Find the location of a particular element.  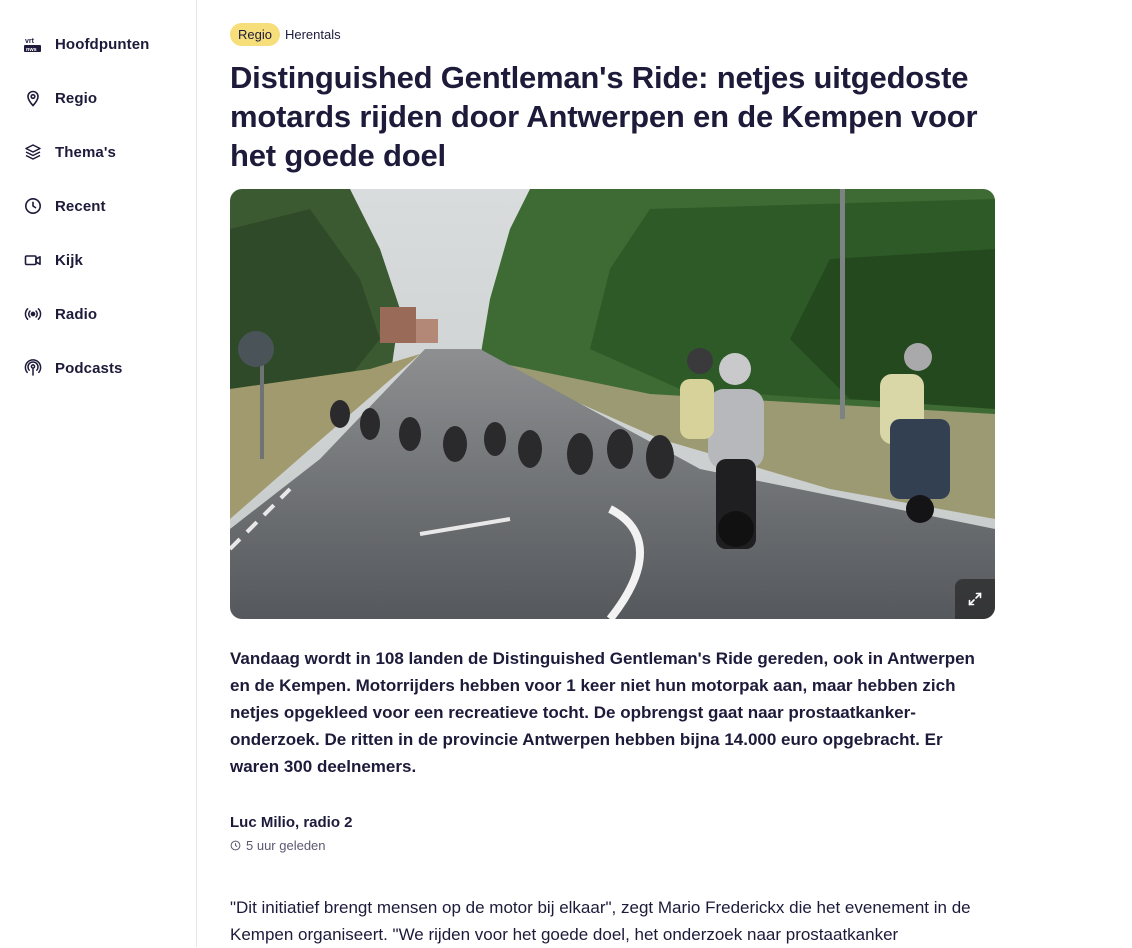

podcast-icon is located at coordinates (33, 368).